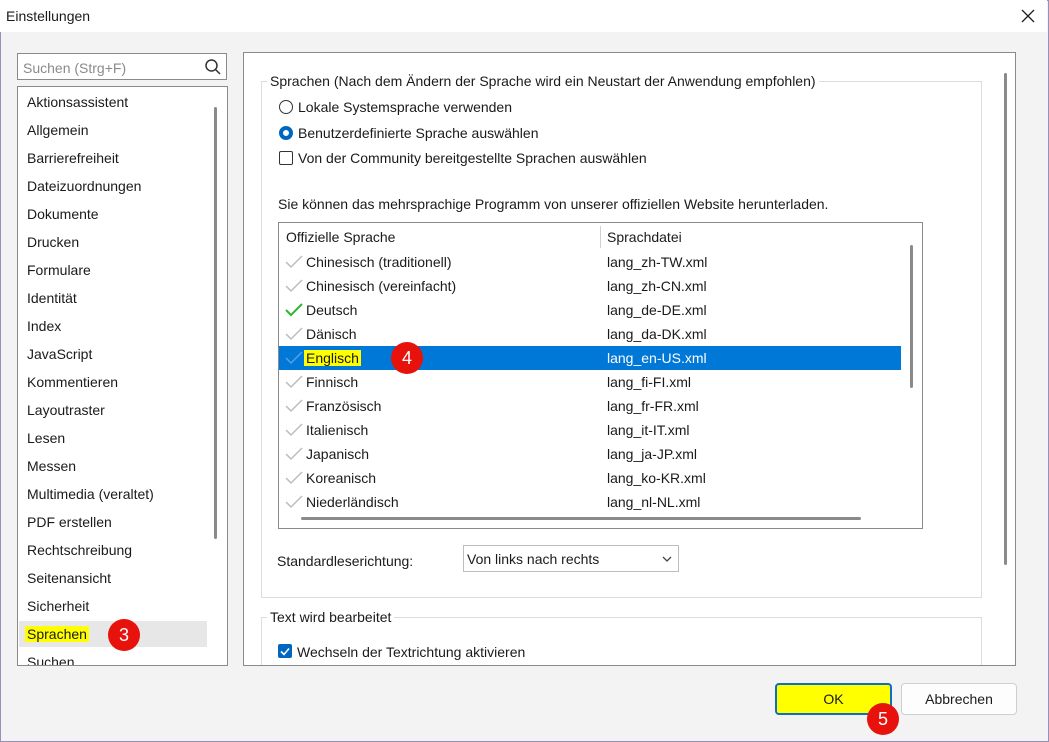 This screenshot has width=1049, height=742. Describe the element at coordinates (590, 334) in the screenshot. I see `table-row: Dänisch lang_da-DK.xml` at that location.